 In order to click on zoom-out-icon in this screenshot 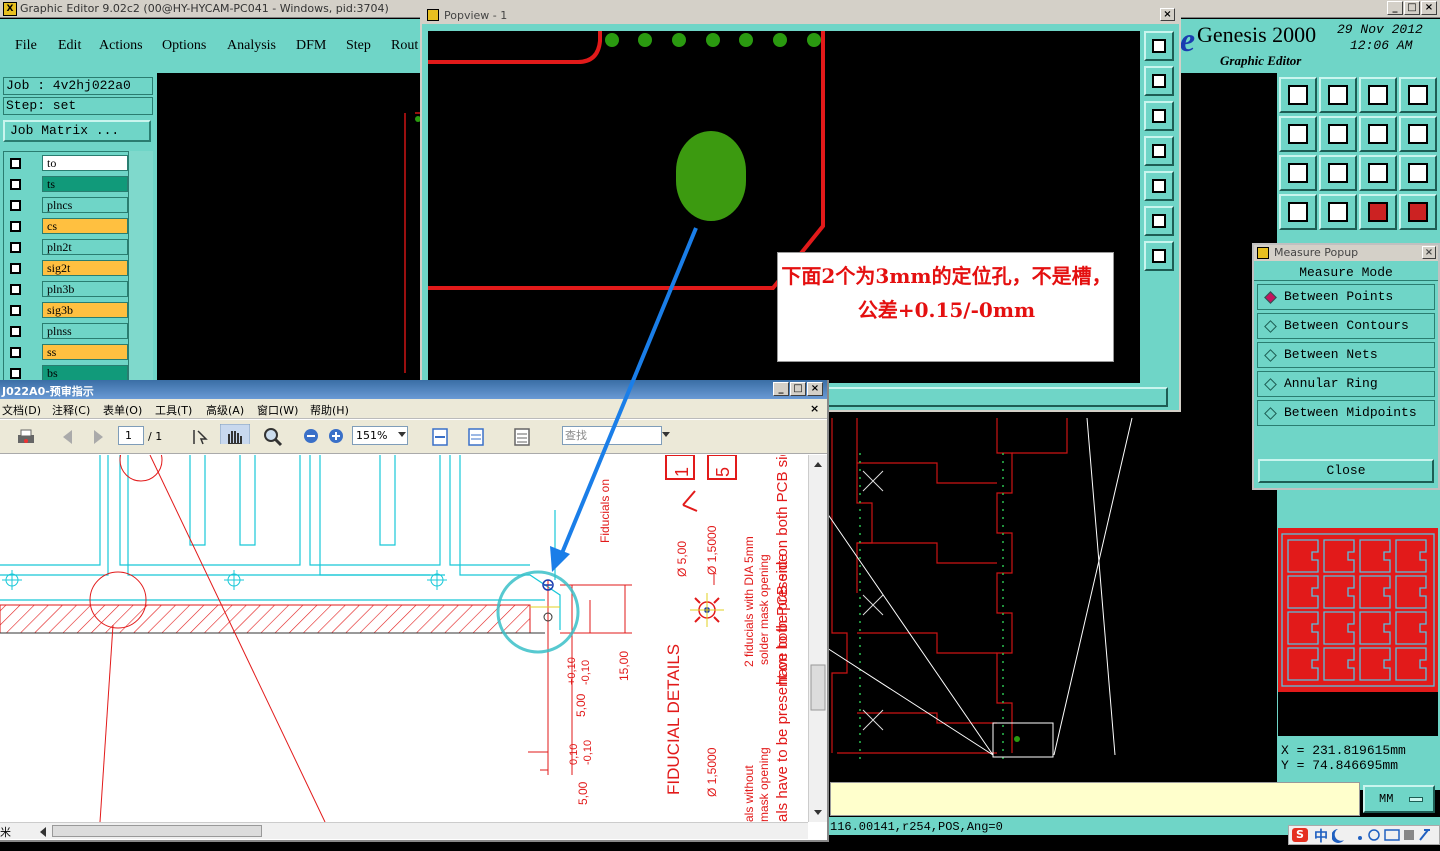, I will do `click(311, 437)`.